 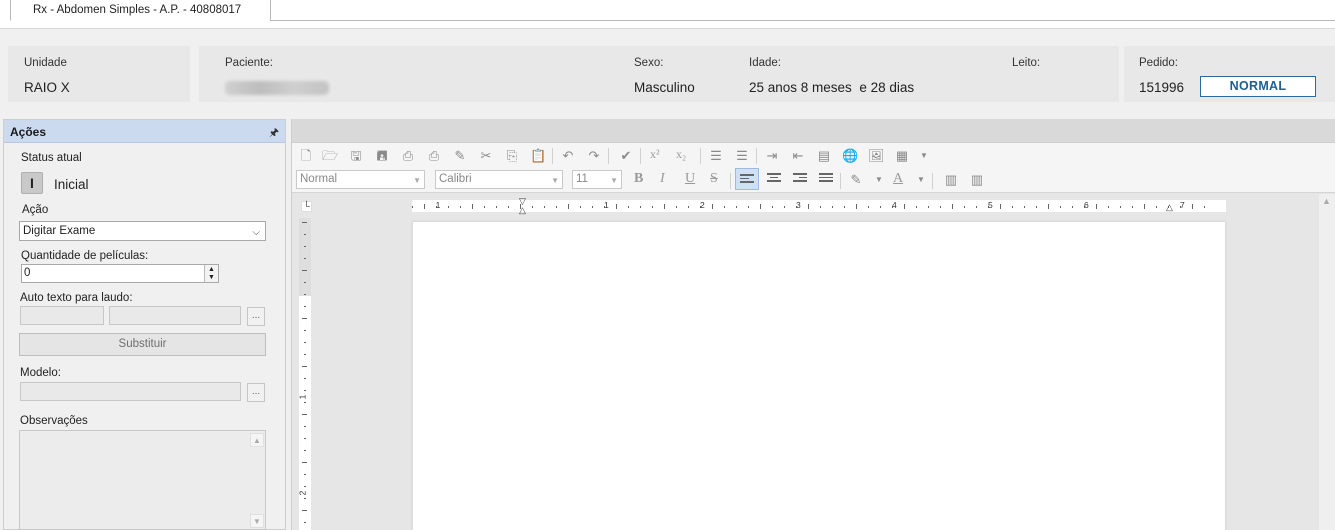 What do you see at coordinates (690, 179) in the screenshot?
I see `underline-icon: U` at bounding box center [690, 179].